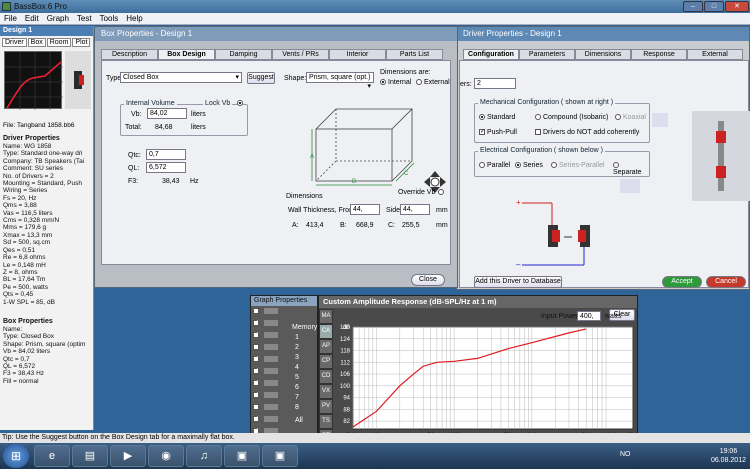 The height and width of the screenshot is (469, 750). Describe the element at coordinates (166, 167) in the screenshot. I see `ql-field: 6,572` at that location.